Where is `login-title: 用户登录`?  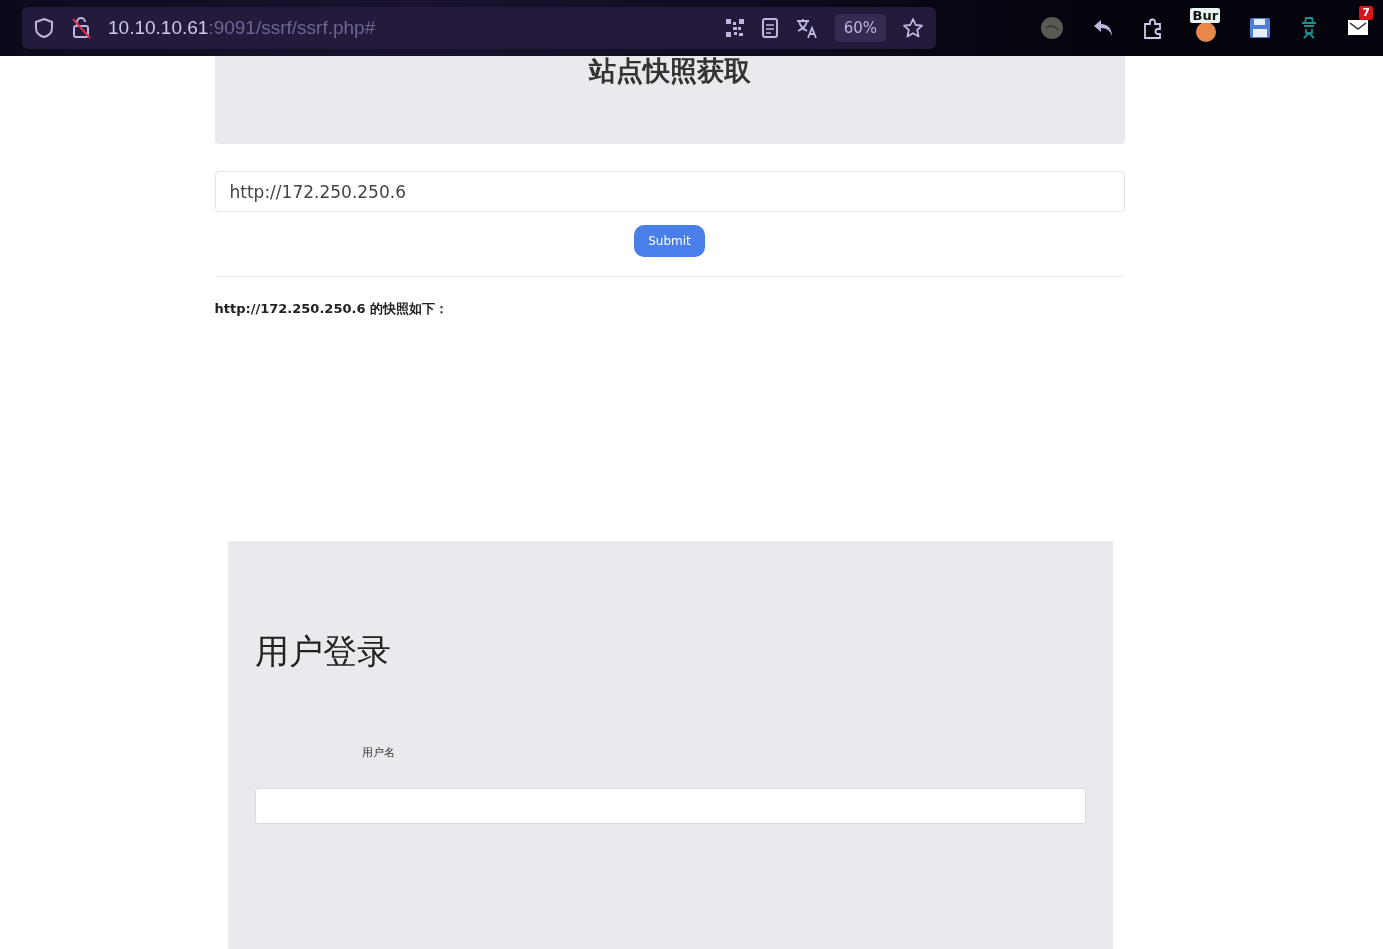 login-title: 用户登录 is located at coordinates (323, 652).